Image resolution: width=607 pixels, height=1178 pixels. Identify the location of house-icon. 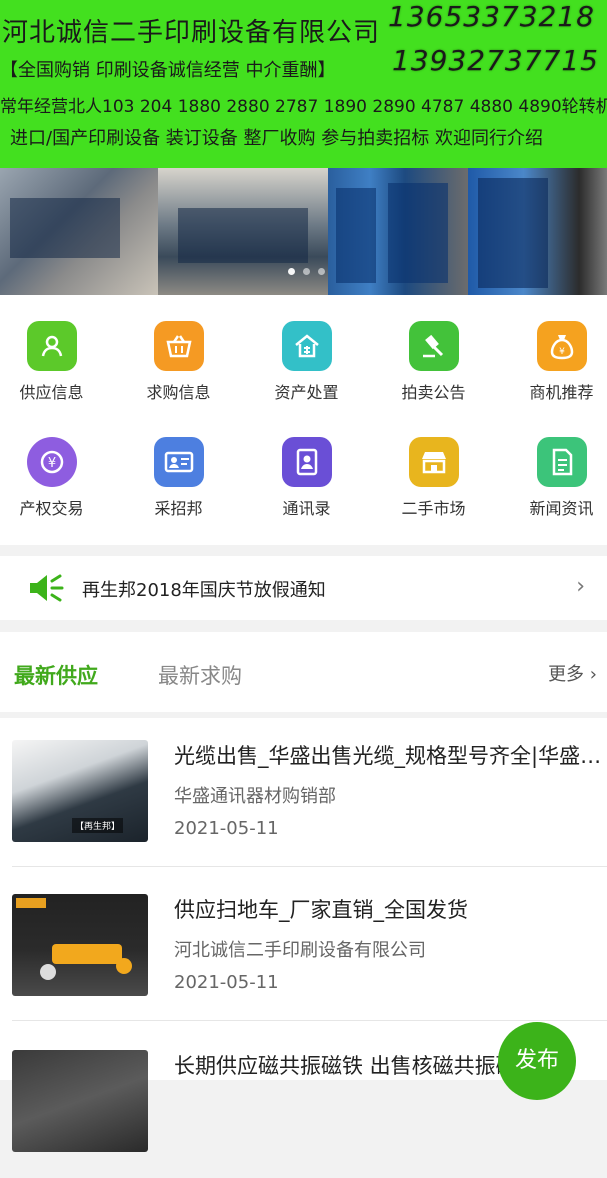
(306, 346).